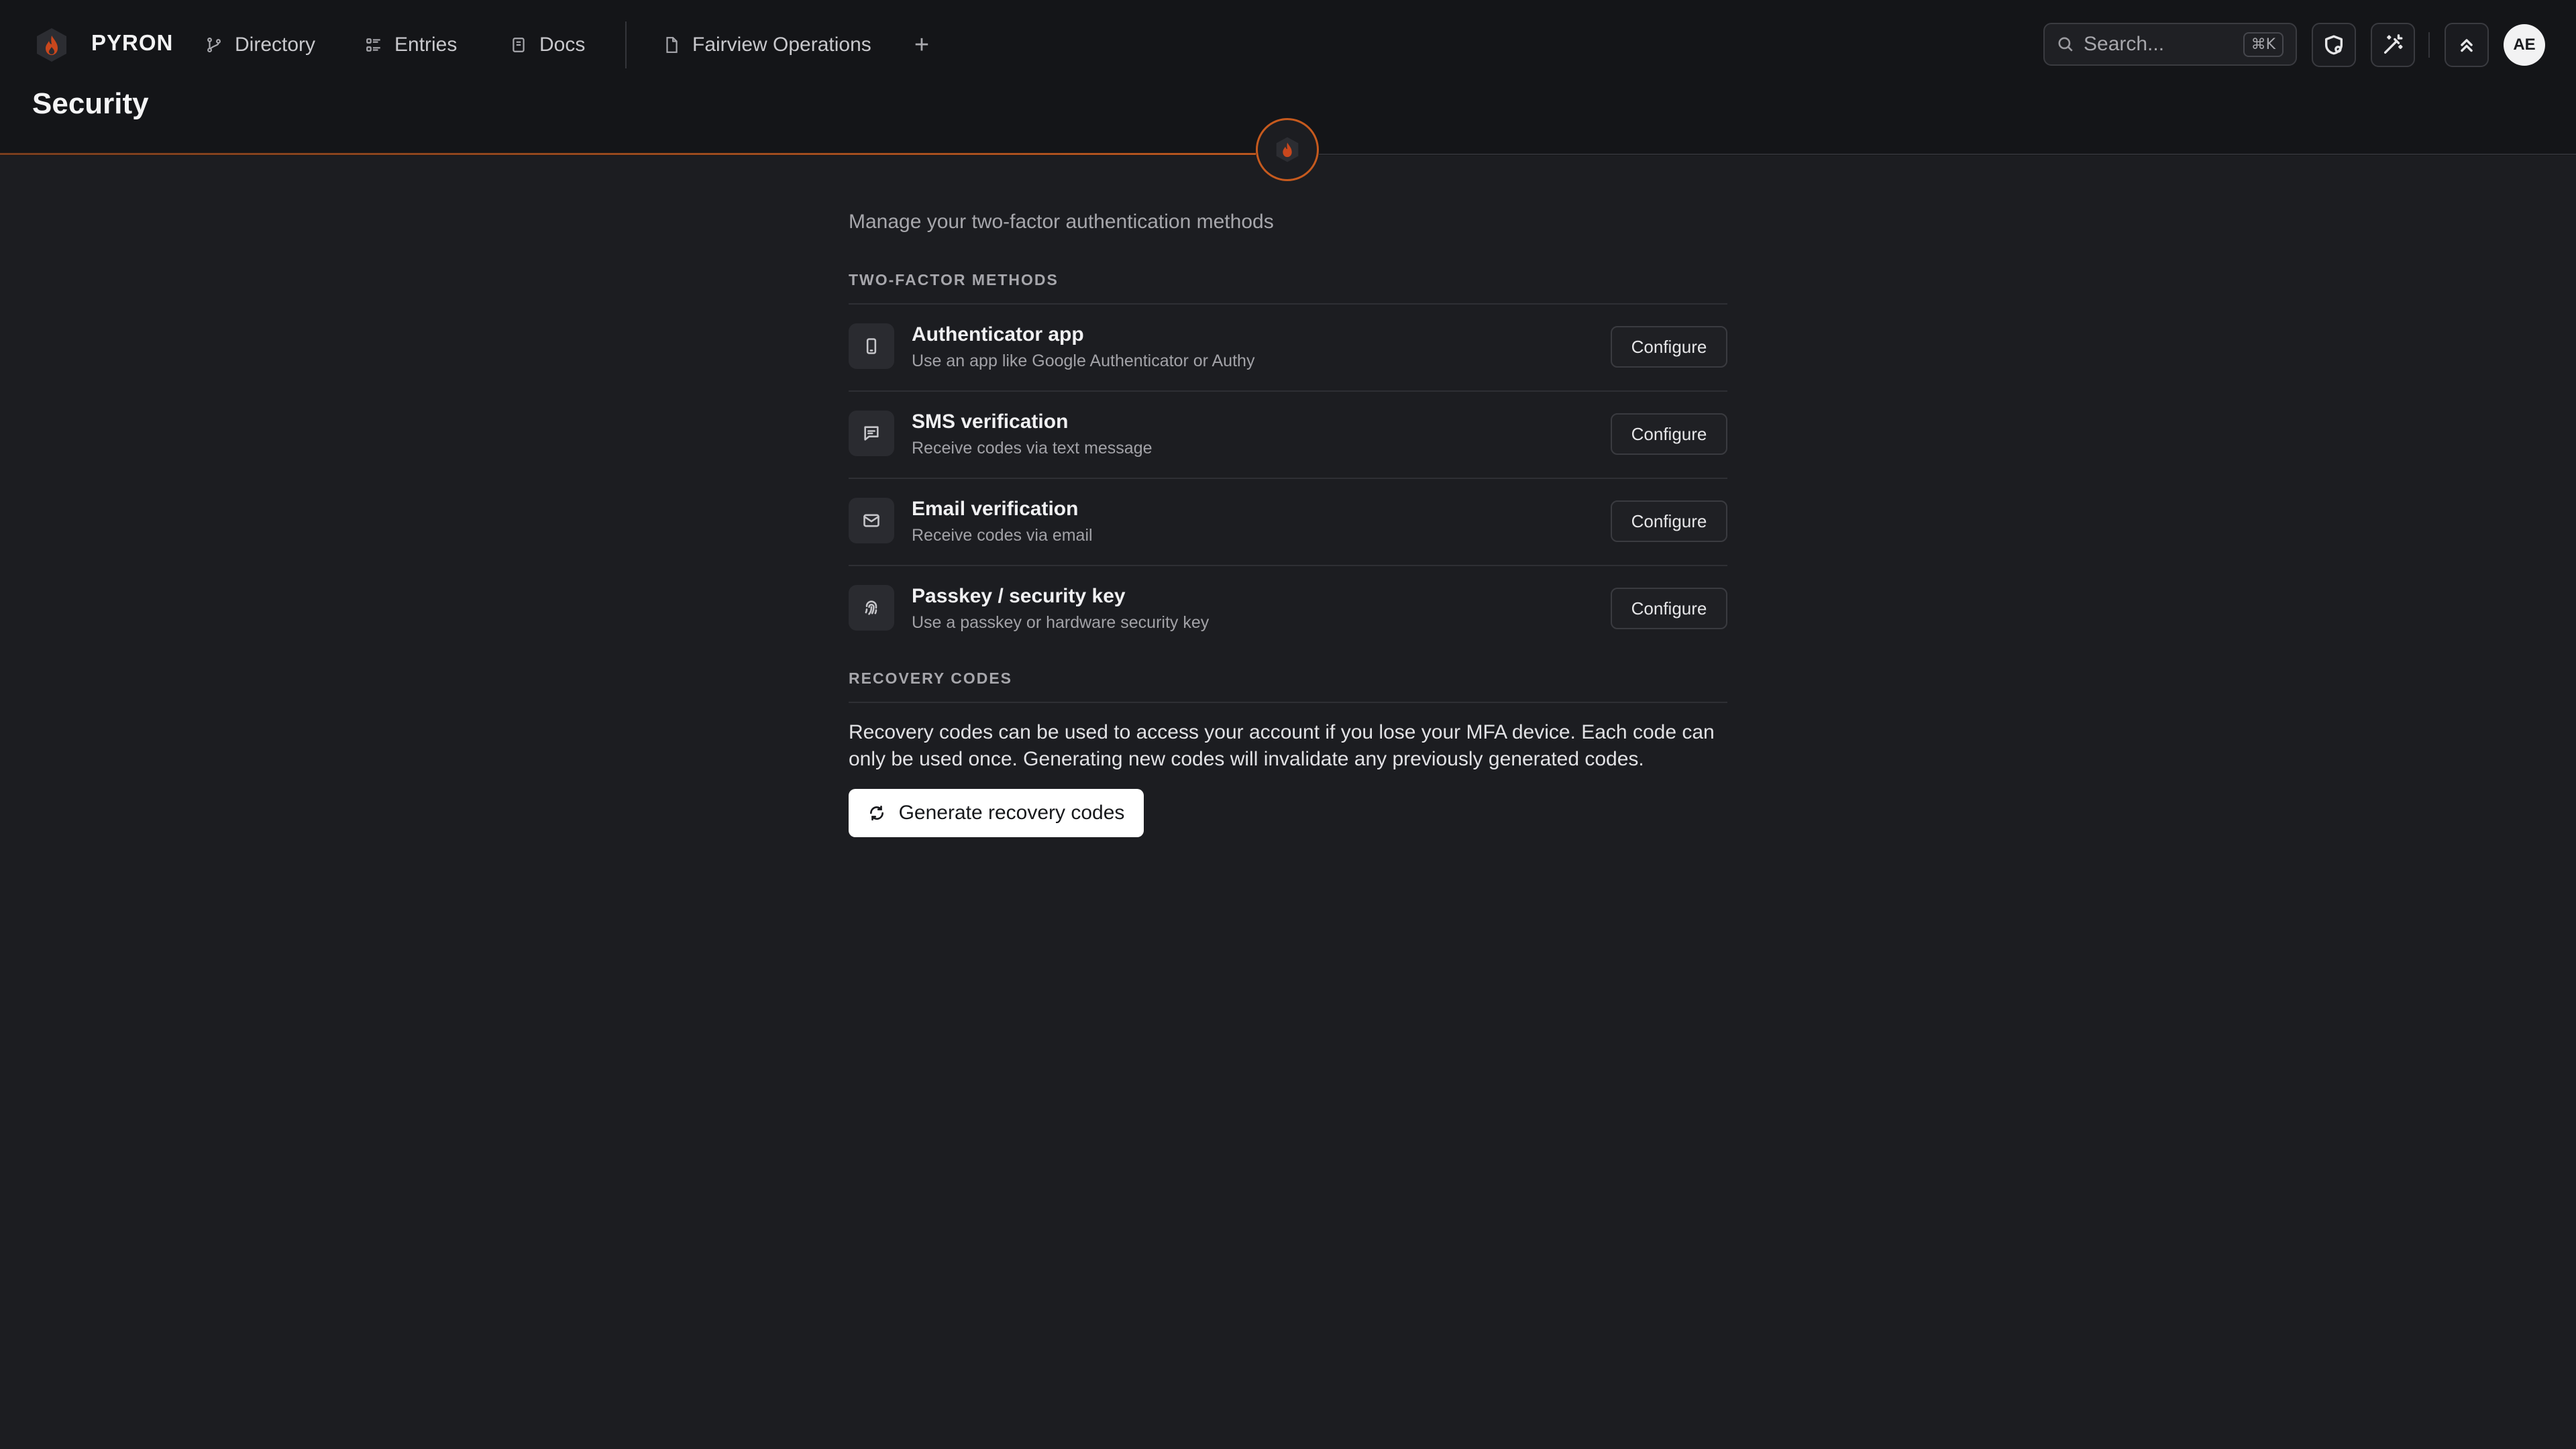 This screenshot has height=1449, width=2576. I want to click on magic-wand-button, so click(2393, 45).